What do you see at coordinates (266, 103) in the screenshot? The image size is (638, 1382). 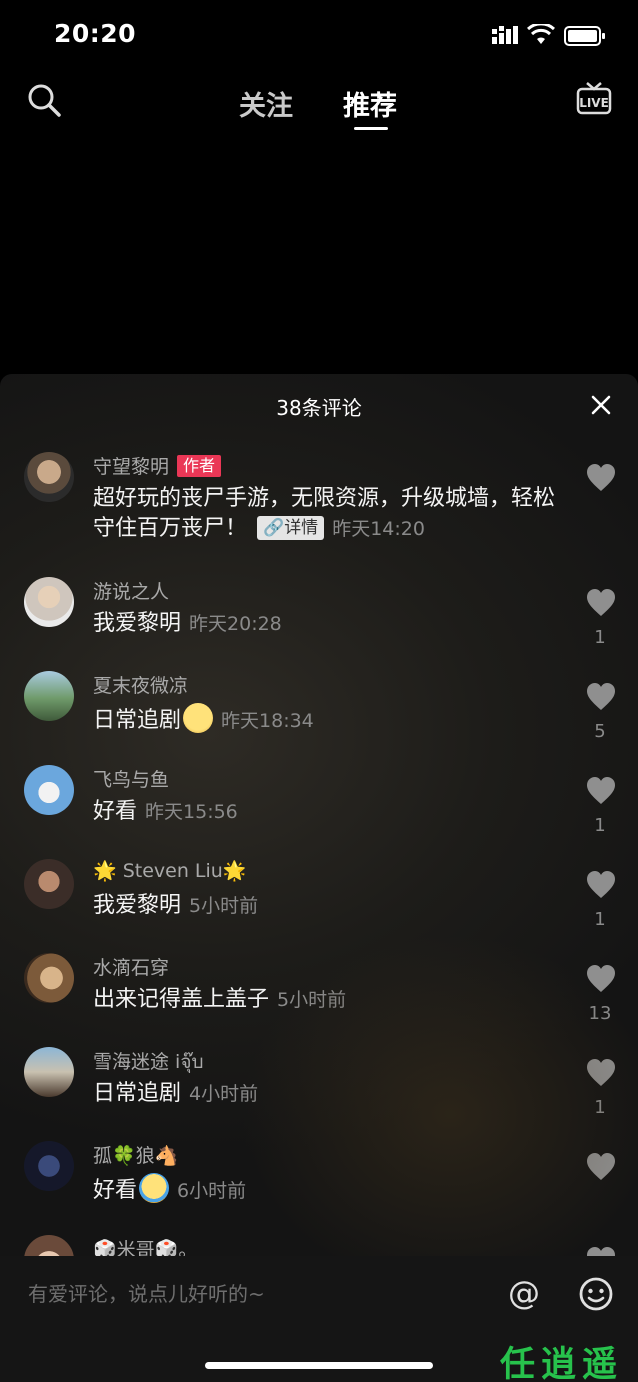 I see `tab-follow: 关注` at bounding box center [266, 103].